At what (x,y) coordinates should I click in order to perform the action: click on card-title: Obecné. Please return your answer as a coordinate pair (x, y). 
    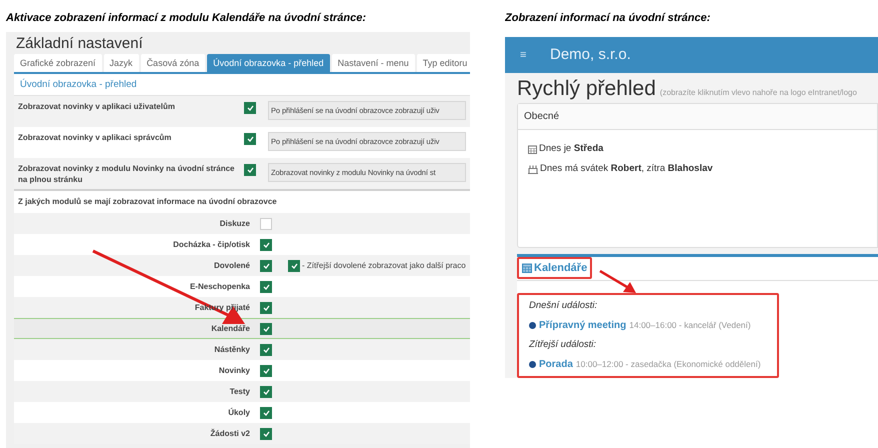
    Looking at the image, I should click on (697, 117).